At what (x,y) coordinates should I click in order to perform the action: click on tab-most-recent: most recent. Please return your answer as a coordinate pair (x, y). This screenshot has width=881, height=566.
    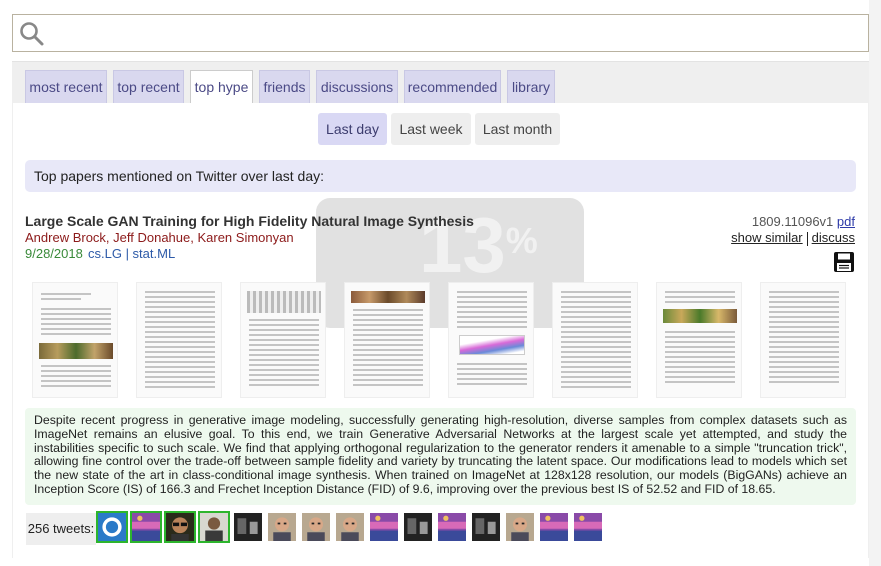
    Looking at the image, I should click on (66, 87).